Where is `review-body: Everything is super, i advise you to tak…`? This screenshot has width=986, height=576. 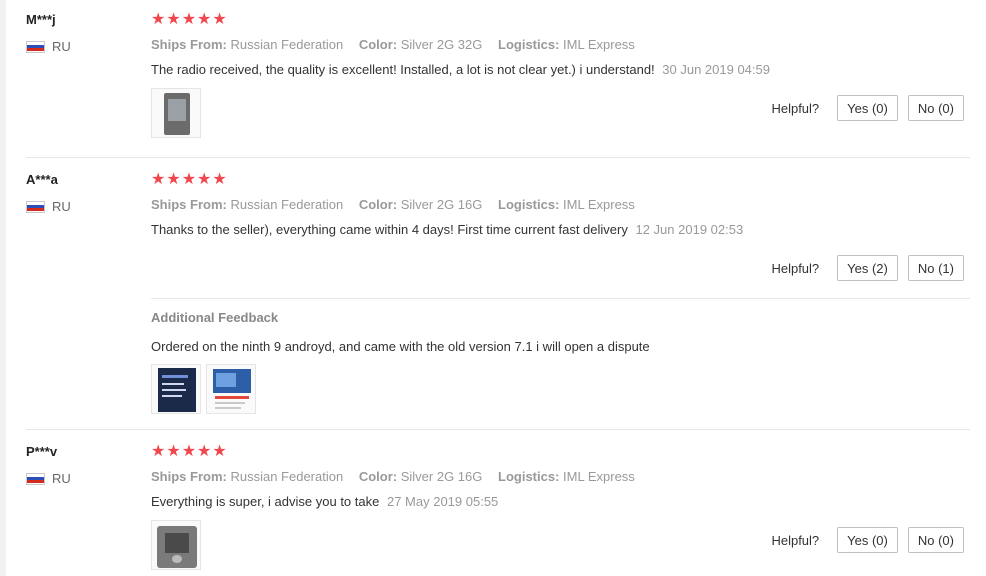
review-body: Everything is super, i advise you to tak… is located at coordinates (265, 501).